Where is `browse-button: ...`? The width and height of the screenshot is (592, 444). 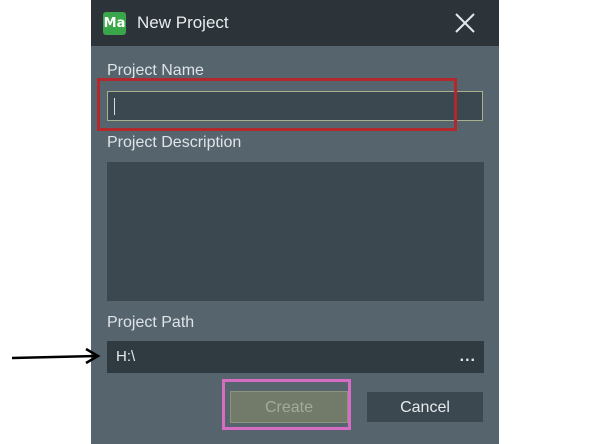
browse-button: ... is located at coordinates (468, 357).